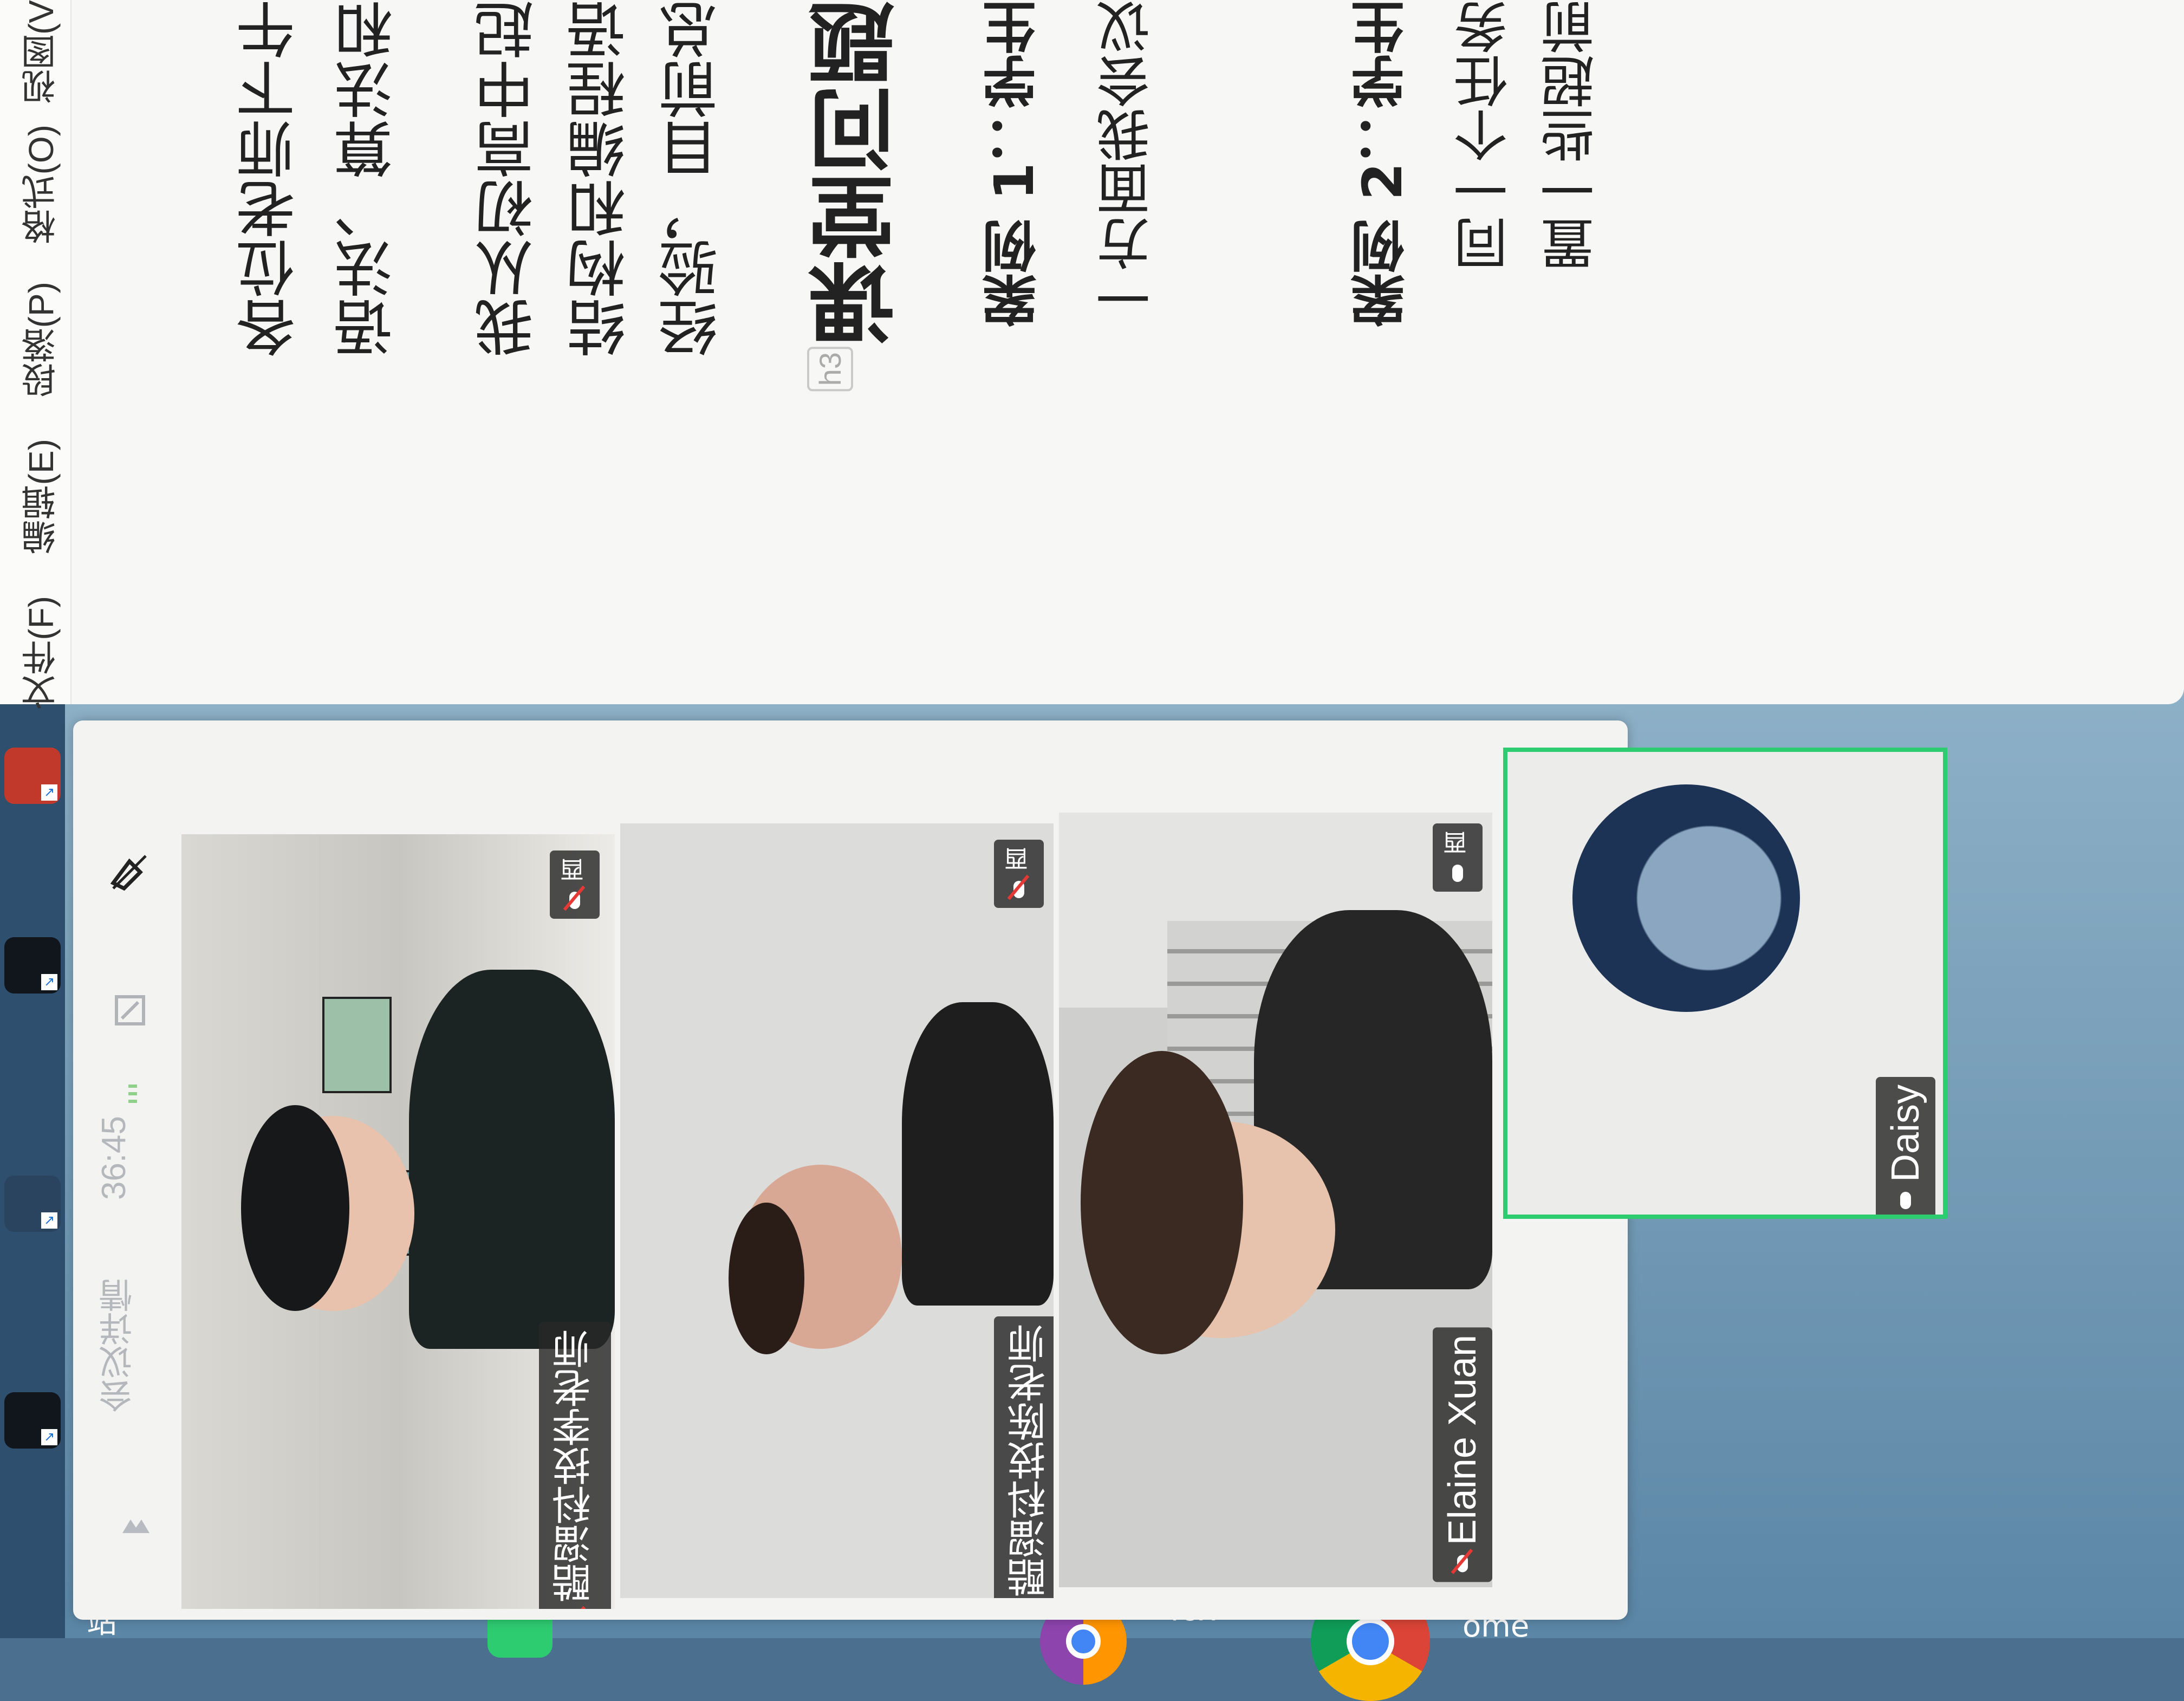 Image resolution: width=2184 pixels, height=1701 pixels. What do you see at coordinates (41, 340) in the screenshot?
I see `menu-paragraph: 段落(P)` at bounding box center [41, 340].